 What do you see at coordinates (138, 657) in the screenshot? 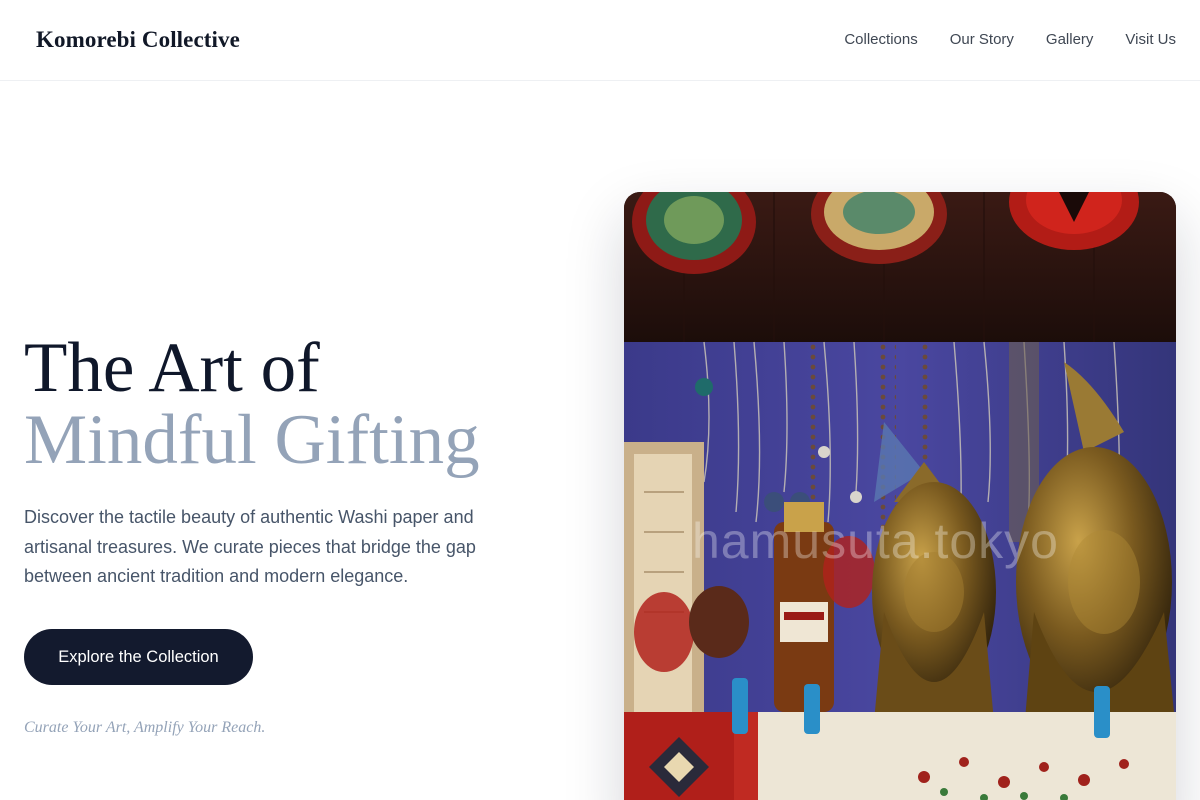
I see `explore-collection-button: Explore the Collection` at bounding box center [138, 657].